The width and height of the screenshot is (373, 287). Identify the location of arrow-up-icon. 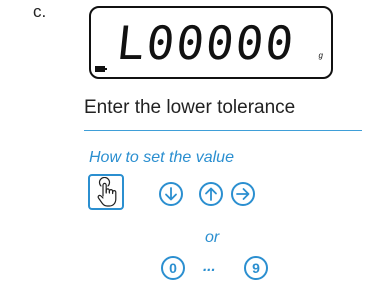
(211, 194).